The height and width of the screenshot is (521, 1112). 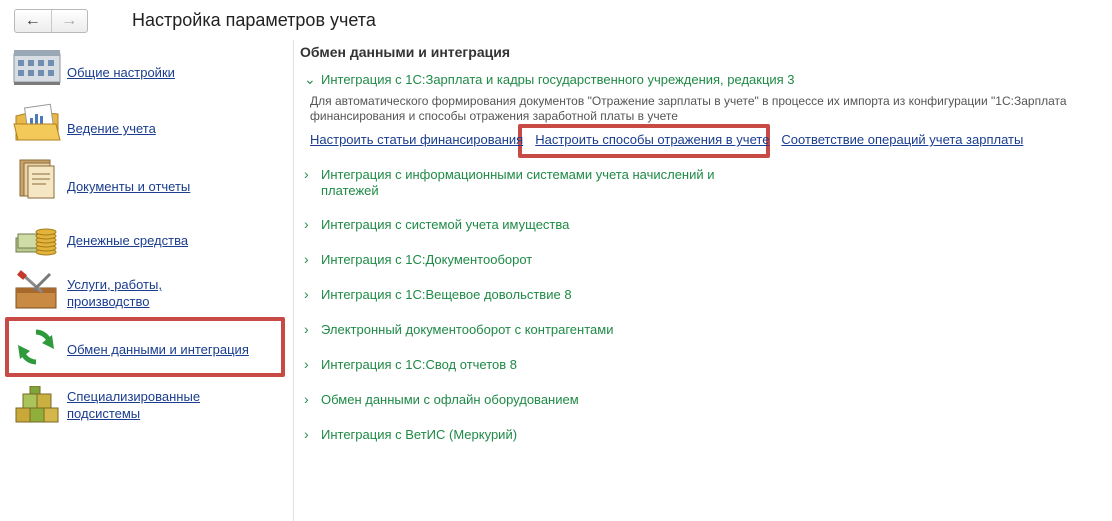 I want to click on highlight-frame-sidebar, so click(x=145, y=347).